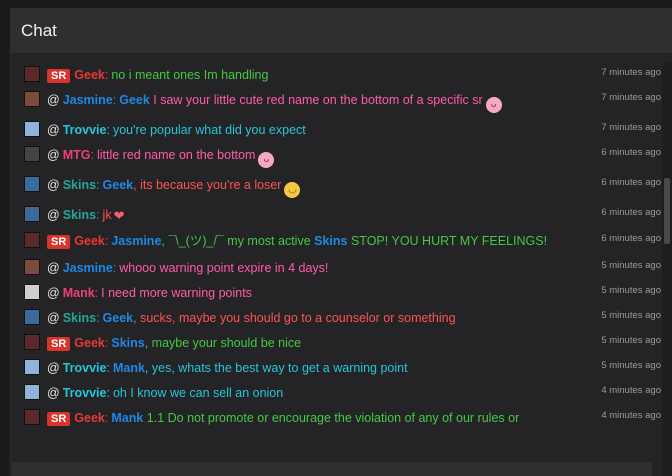 The height and width of the screenshot is (476, 672). What do you see at coordinates (224, 268) in the screenshot?
I see `message-text: whooo warning point expire in 4 days!` at bounding box center [224, 268].